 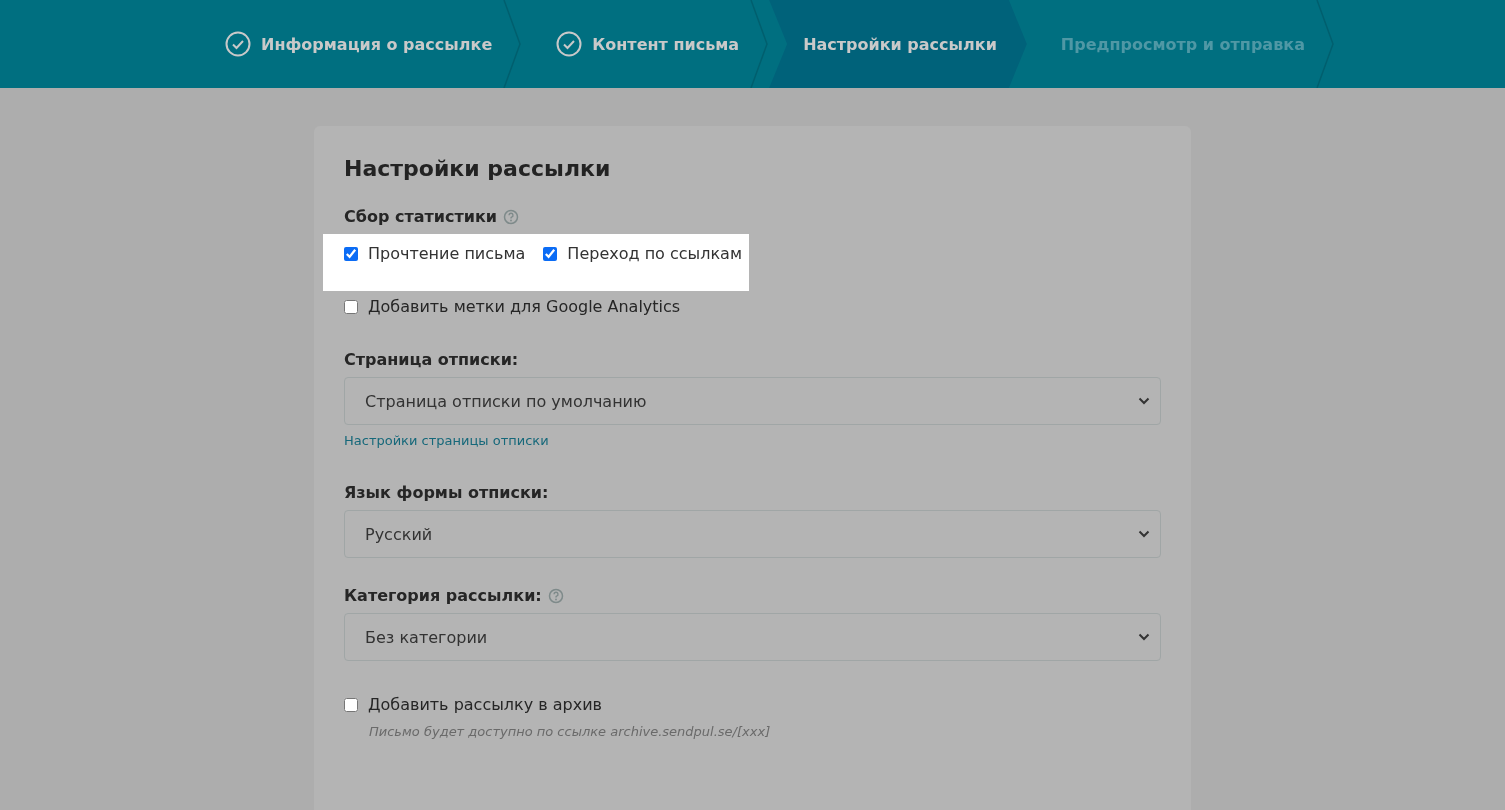 What do you see at coordinates (570, 731) in the screenshot?
I see `hint-text: Письмо будет доступно по ссылке archive.sendpul.se/[xxx]` at bounding box center [570, 731].